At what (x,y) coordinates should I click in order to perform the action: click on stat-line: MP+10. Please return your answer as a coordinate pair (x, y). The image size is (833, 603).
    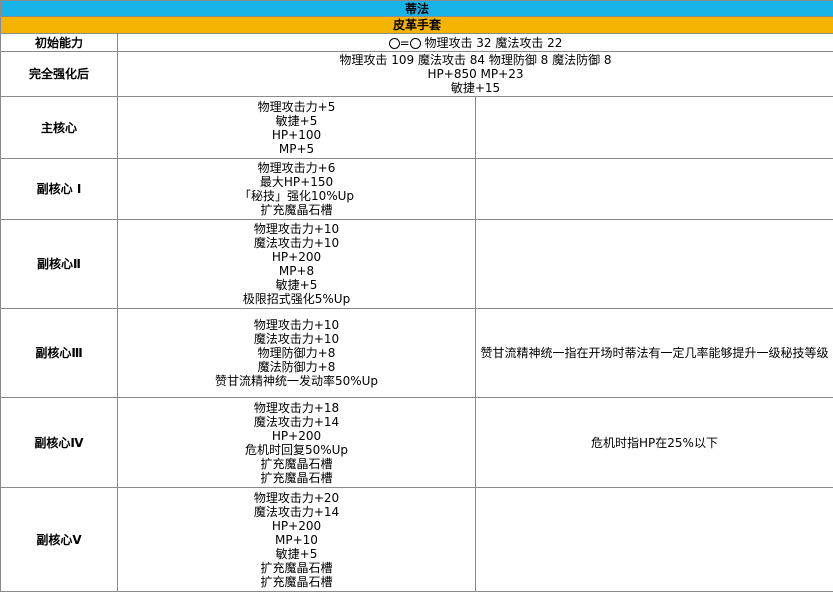
    Looking at the image, I should click on (296, 539).